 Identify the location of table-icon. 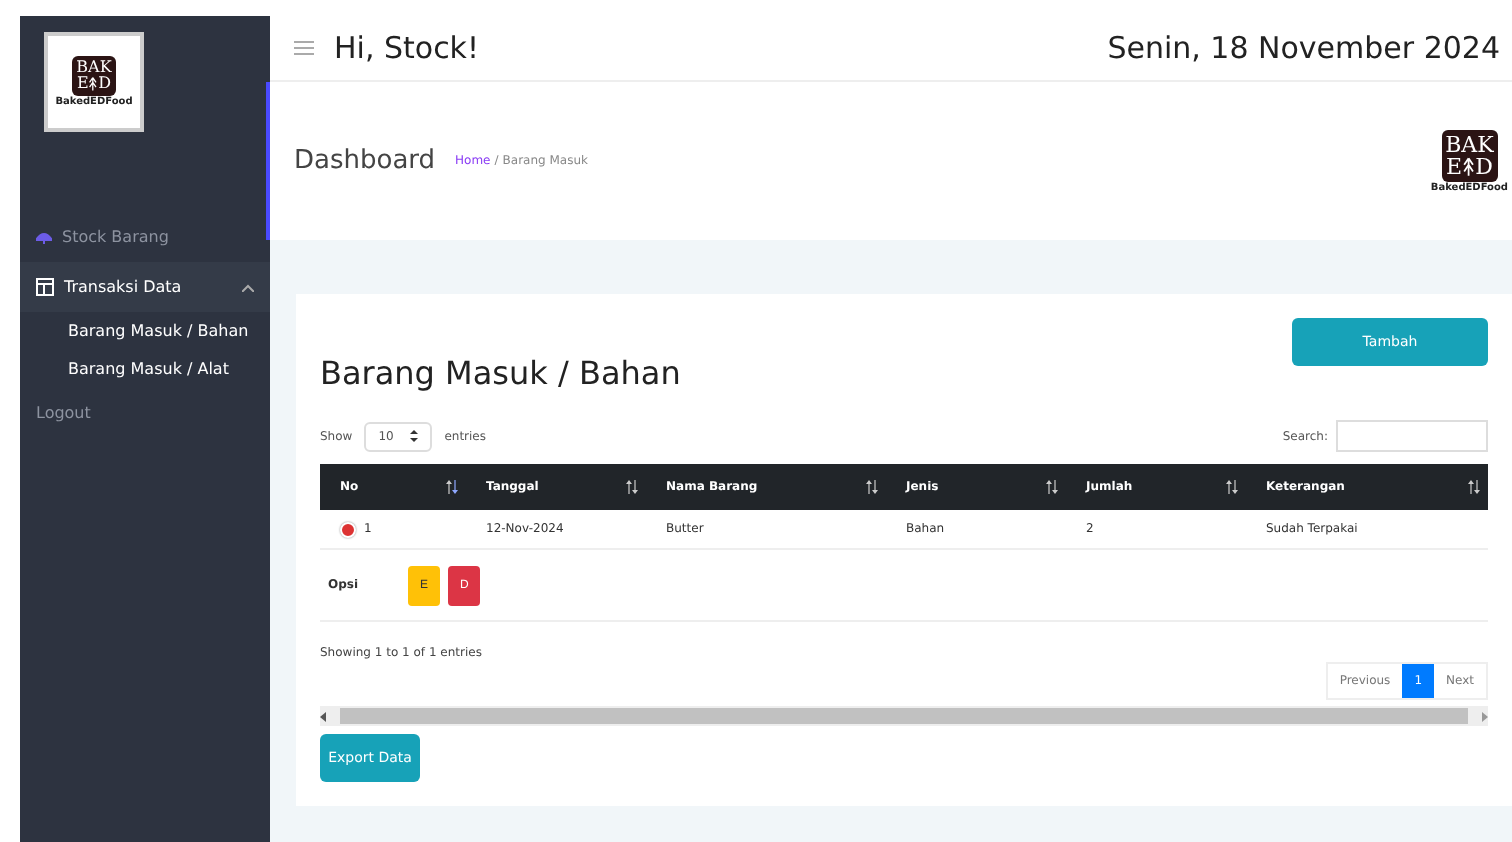
(45, 287).